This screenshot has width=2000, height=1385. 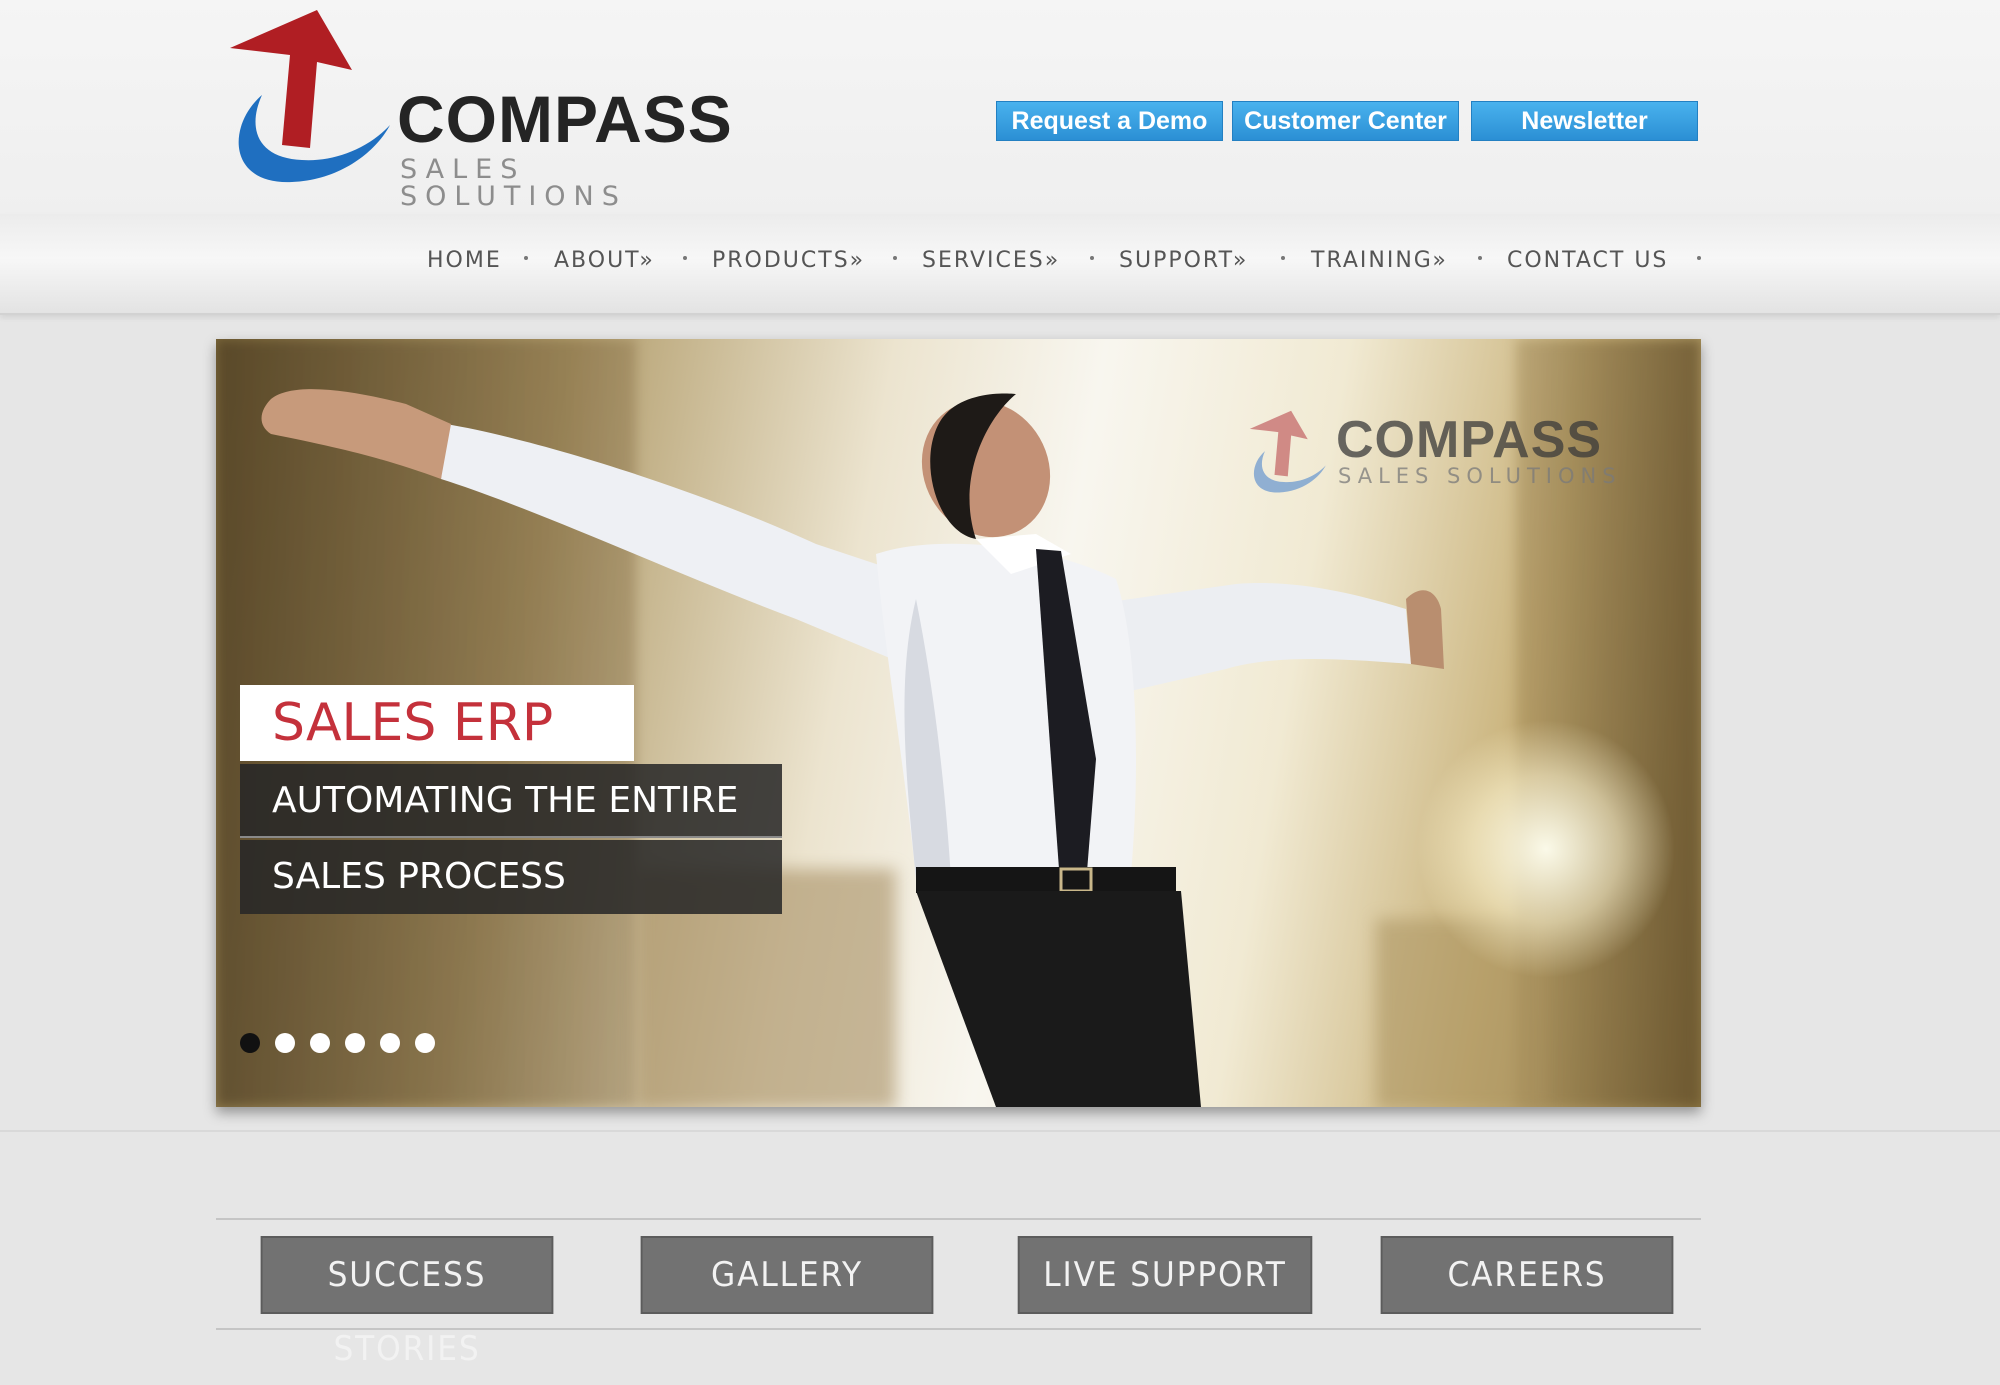 I want to click on logo-tagline: SALES SOLUTIONS, so click(x=513, y=183).